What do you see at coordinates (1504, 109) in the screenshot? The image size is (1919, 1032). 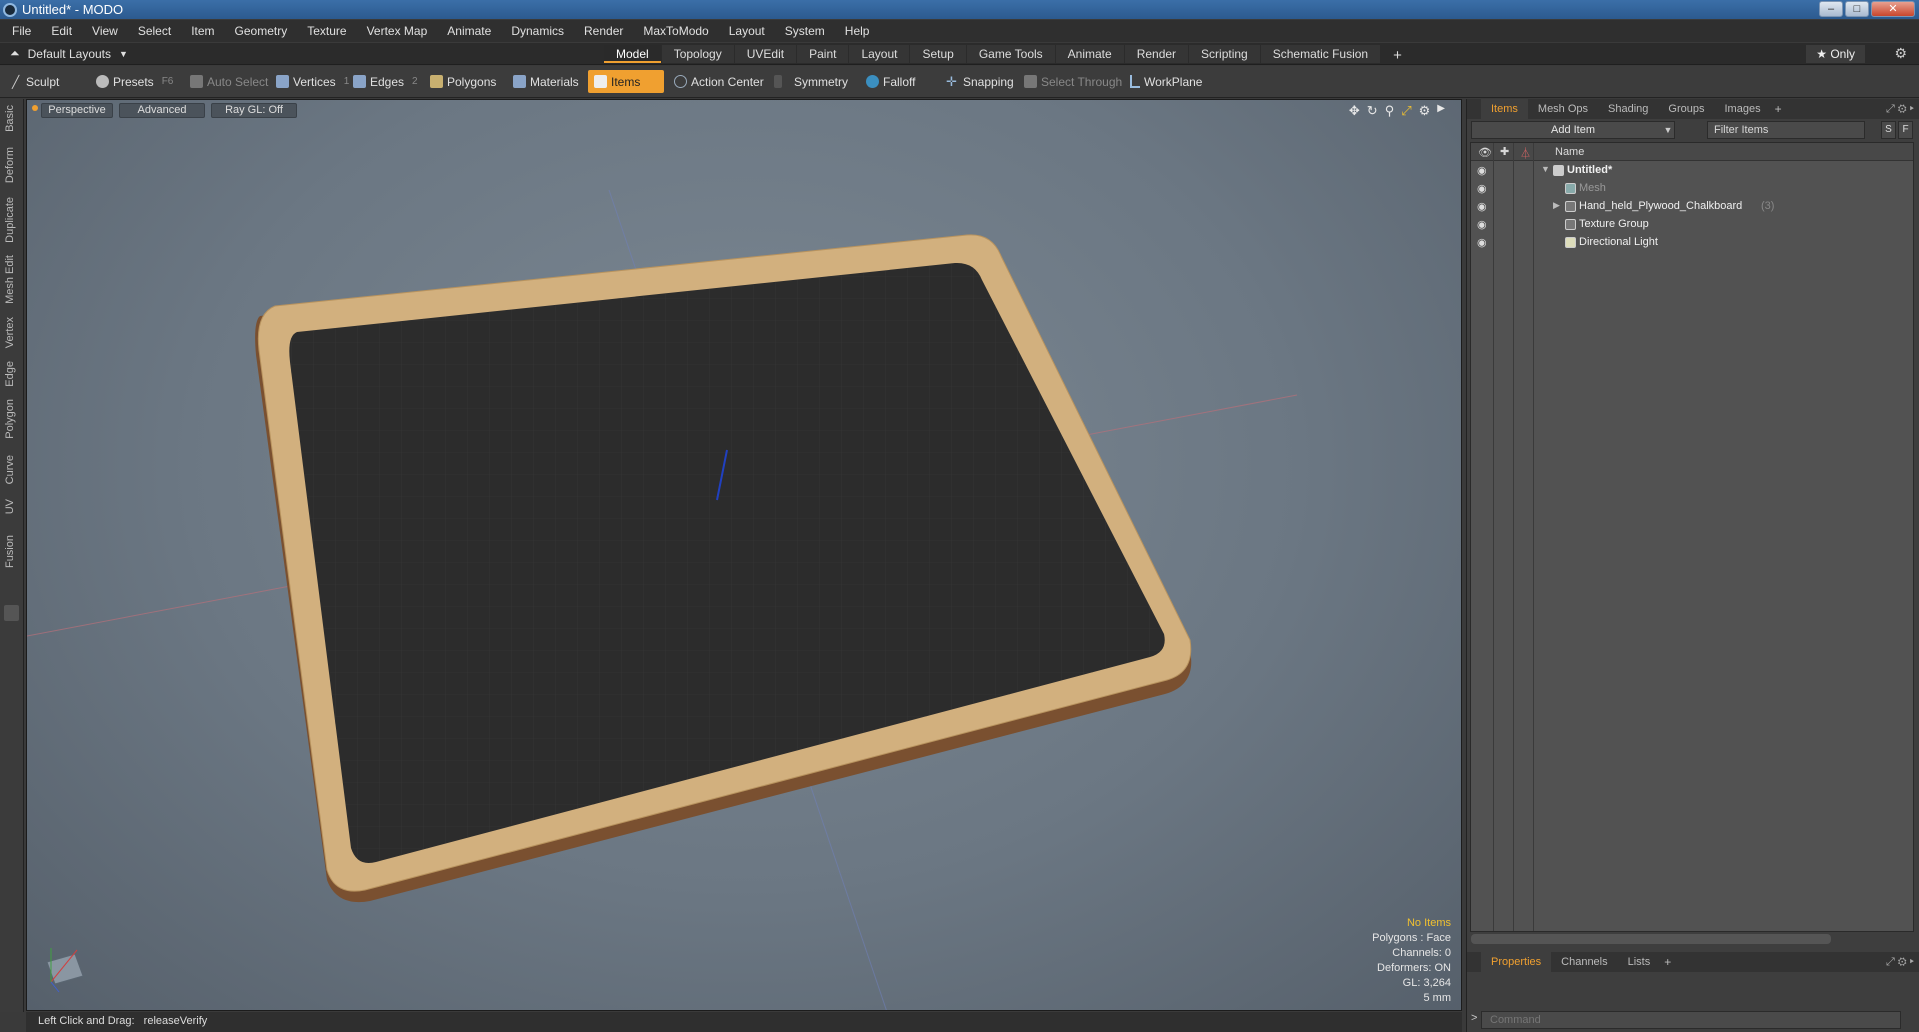 I see `tab-items: Items` at bounding box center [1504, 109].